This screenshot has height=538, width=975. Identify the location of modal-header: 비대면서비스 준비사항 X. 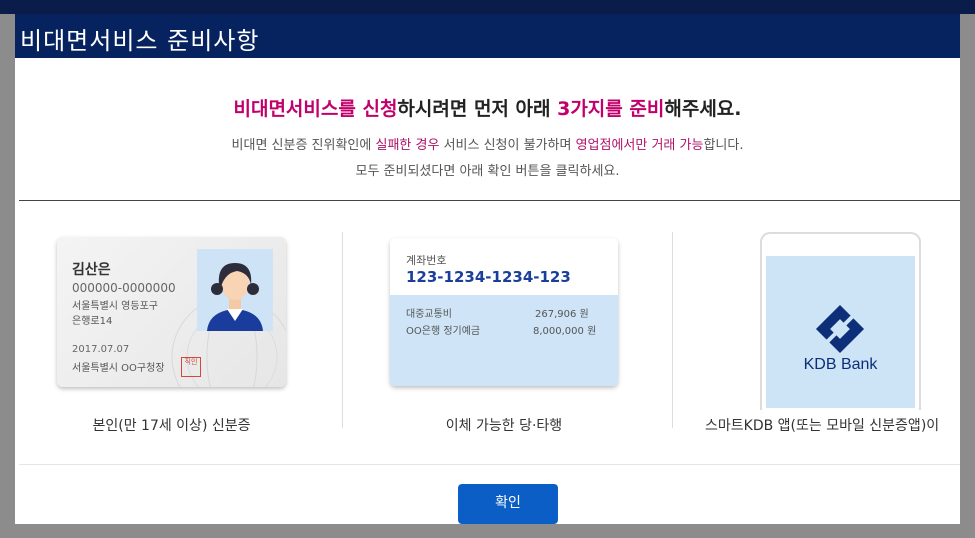
(487, 36).